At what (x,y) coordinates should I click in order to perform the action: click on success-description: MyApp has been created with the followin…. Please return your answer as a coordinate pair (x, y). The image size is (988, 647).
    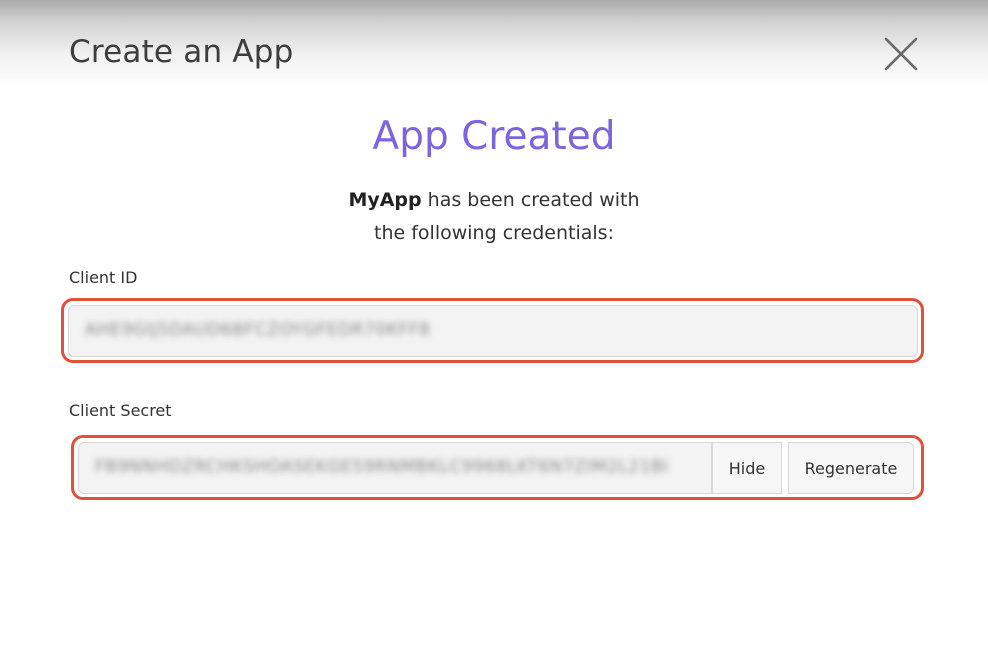
    Looking at the image, I should click on (494, 217).